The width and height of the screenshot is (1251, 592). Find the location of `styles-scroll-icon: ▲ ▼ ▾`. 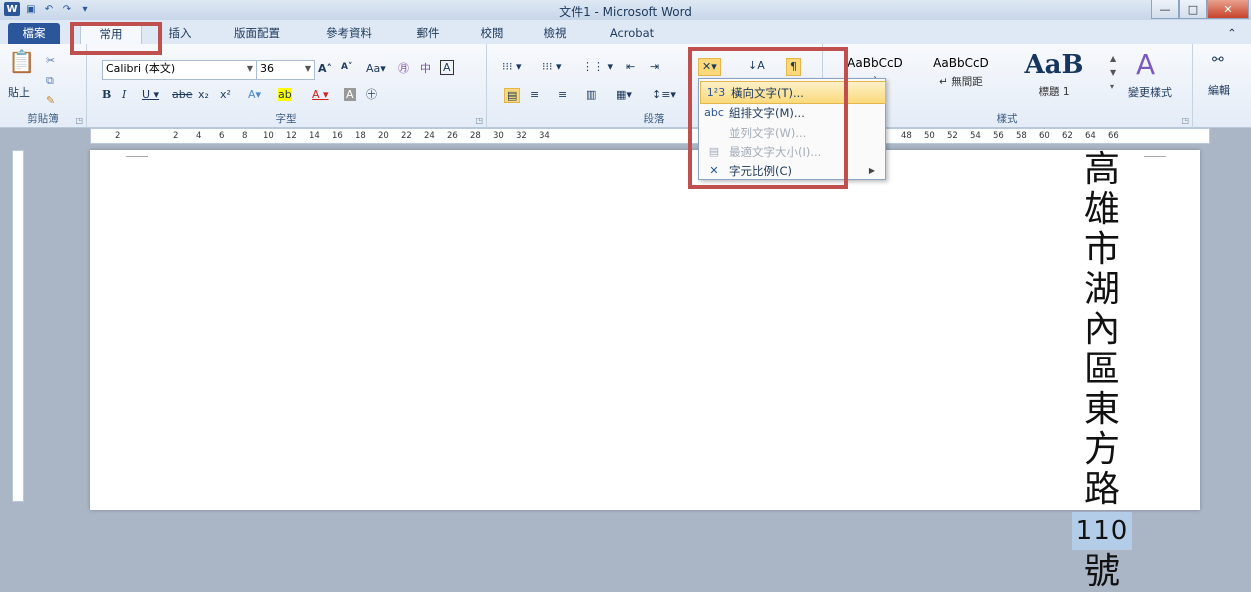

styles-scroll-icon: ▲ ▼ ▾ is located at coordinates (1113, 73).